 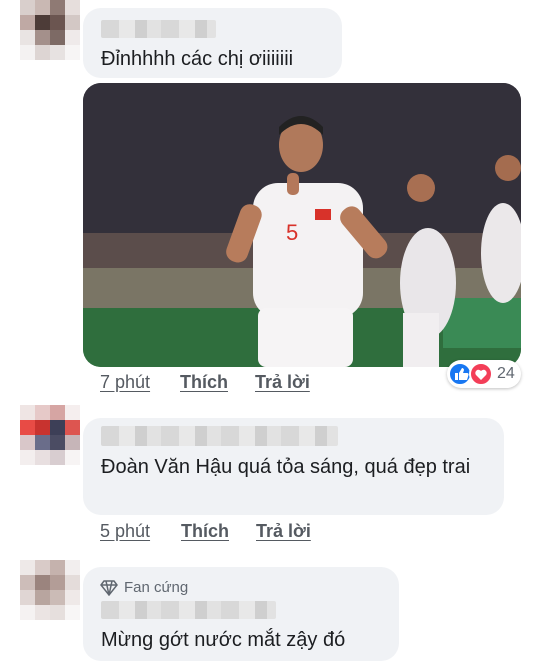 I want to click on reaction-summary: 24, so click(x=484, y=374).